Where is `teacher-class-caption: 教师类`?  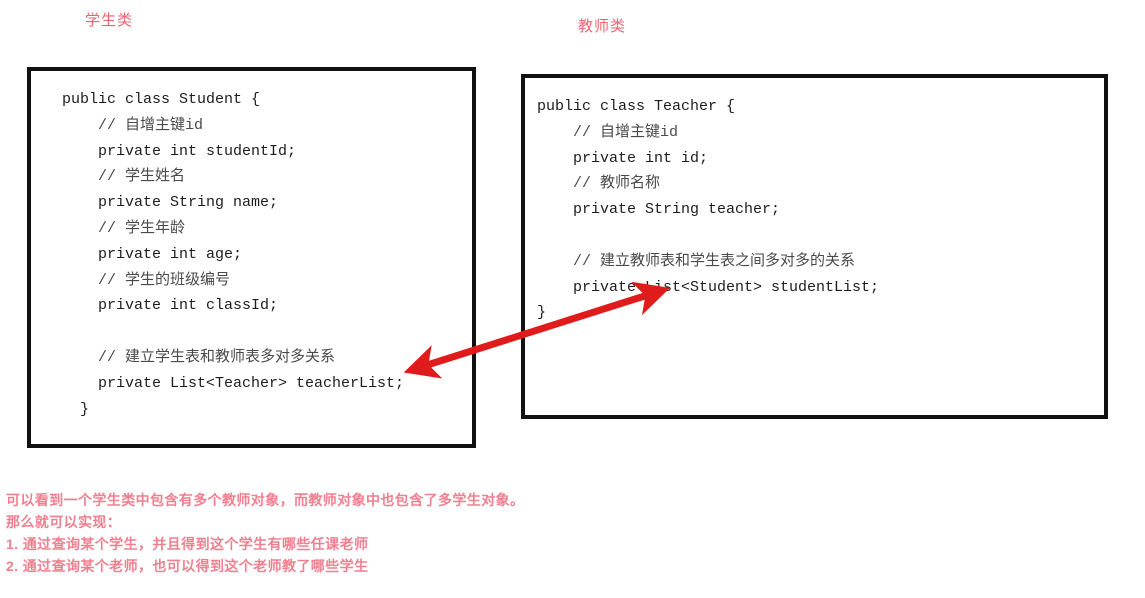 teacher-class-caption: 教师类 is located at coordinates (602, 26).